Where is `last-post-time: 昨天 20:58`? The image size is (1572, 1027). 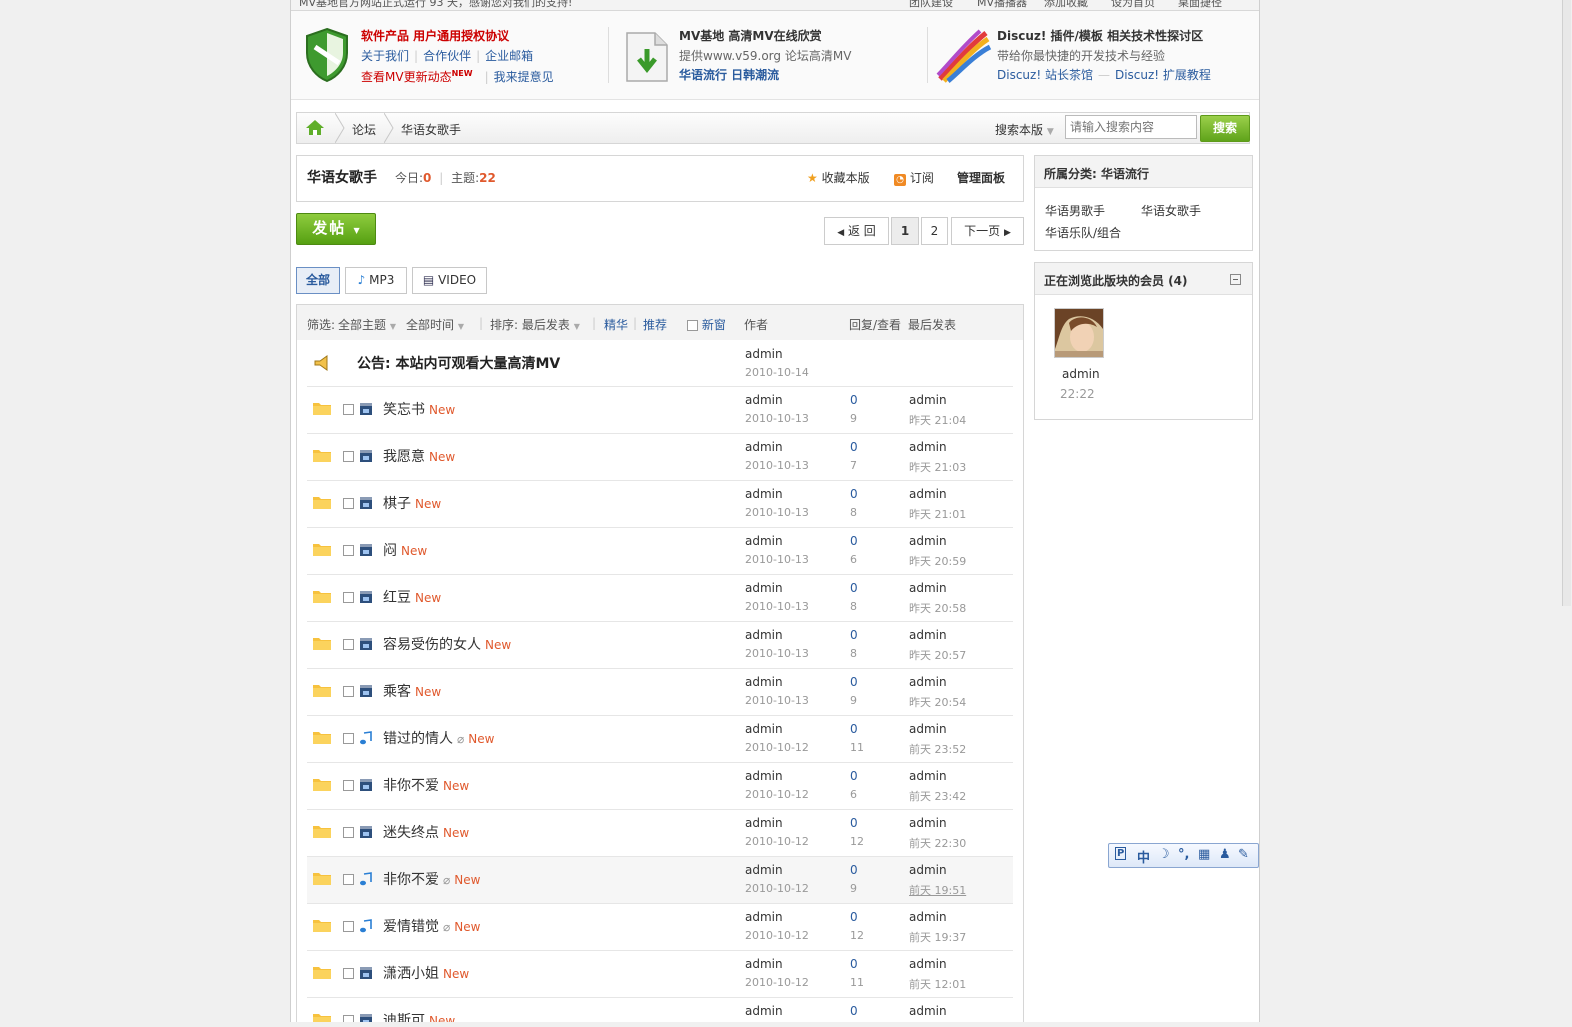 last-post-time: 昨天 20:58 is located at coordinates (937, 608).